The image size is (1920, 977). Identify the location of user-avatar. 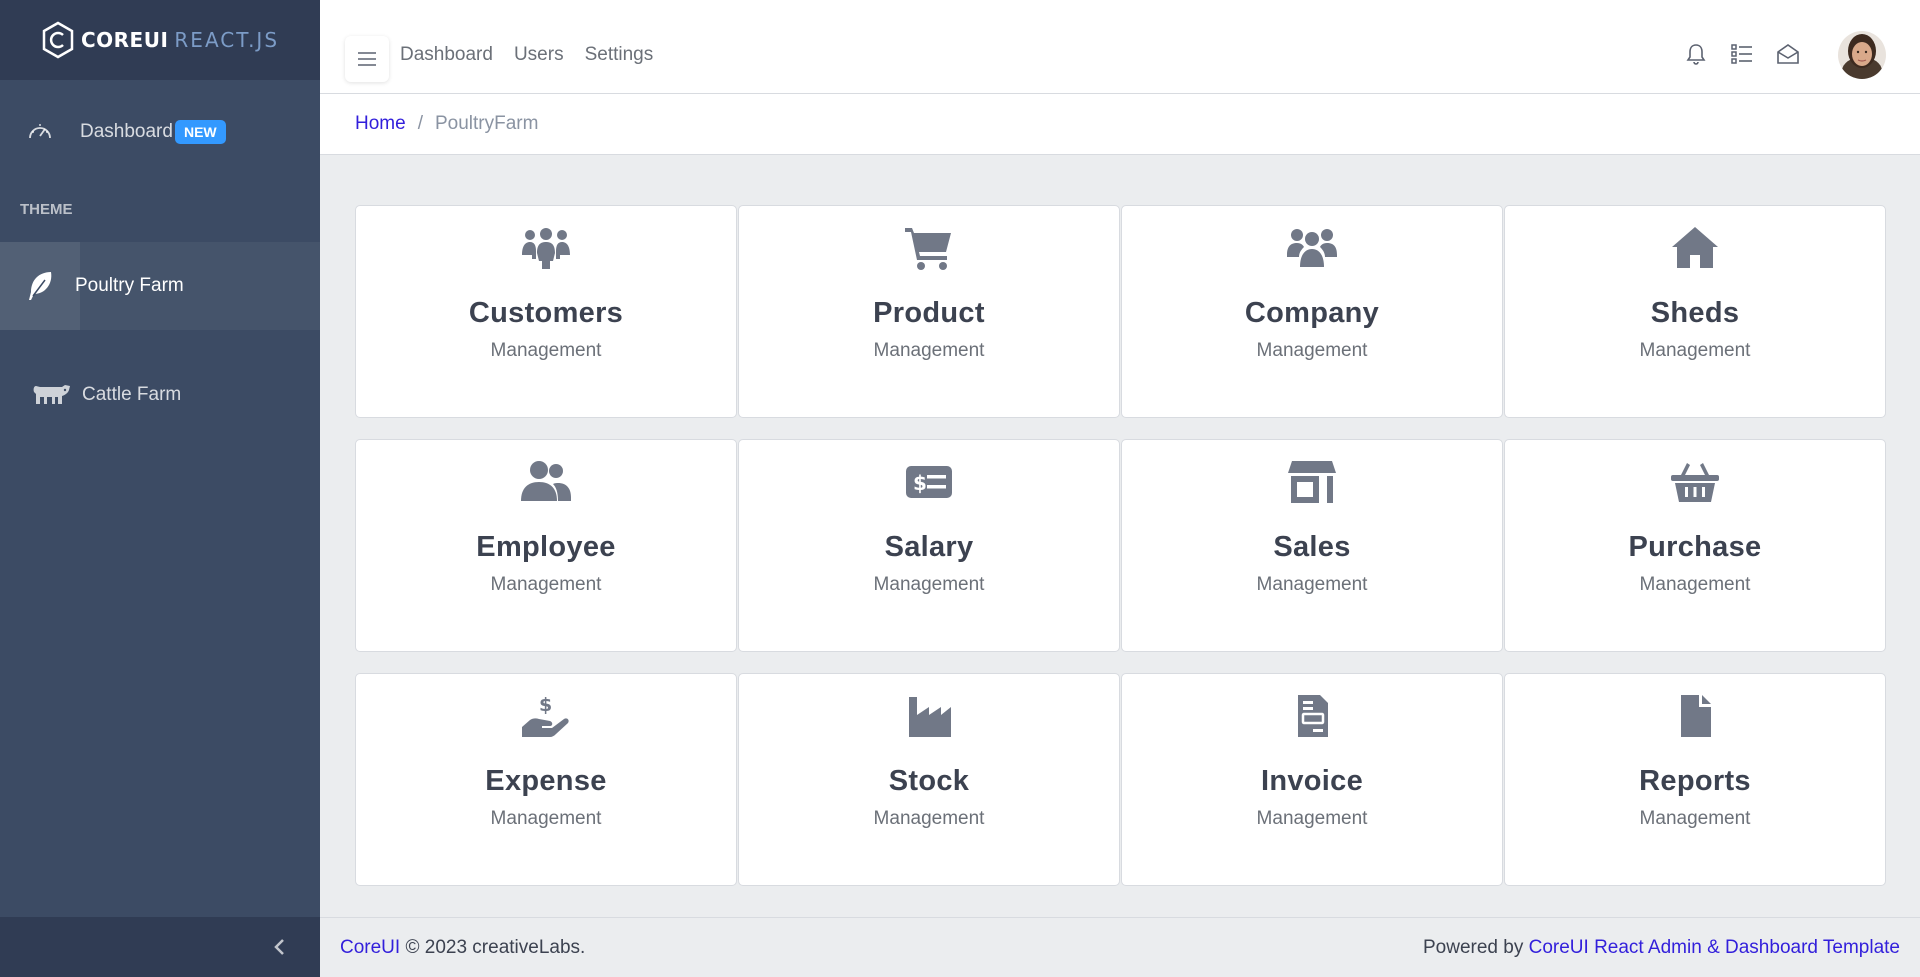
(1862, 55).